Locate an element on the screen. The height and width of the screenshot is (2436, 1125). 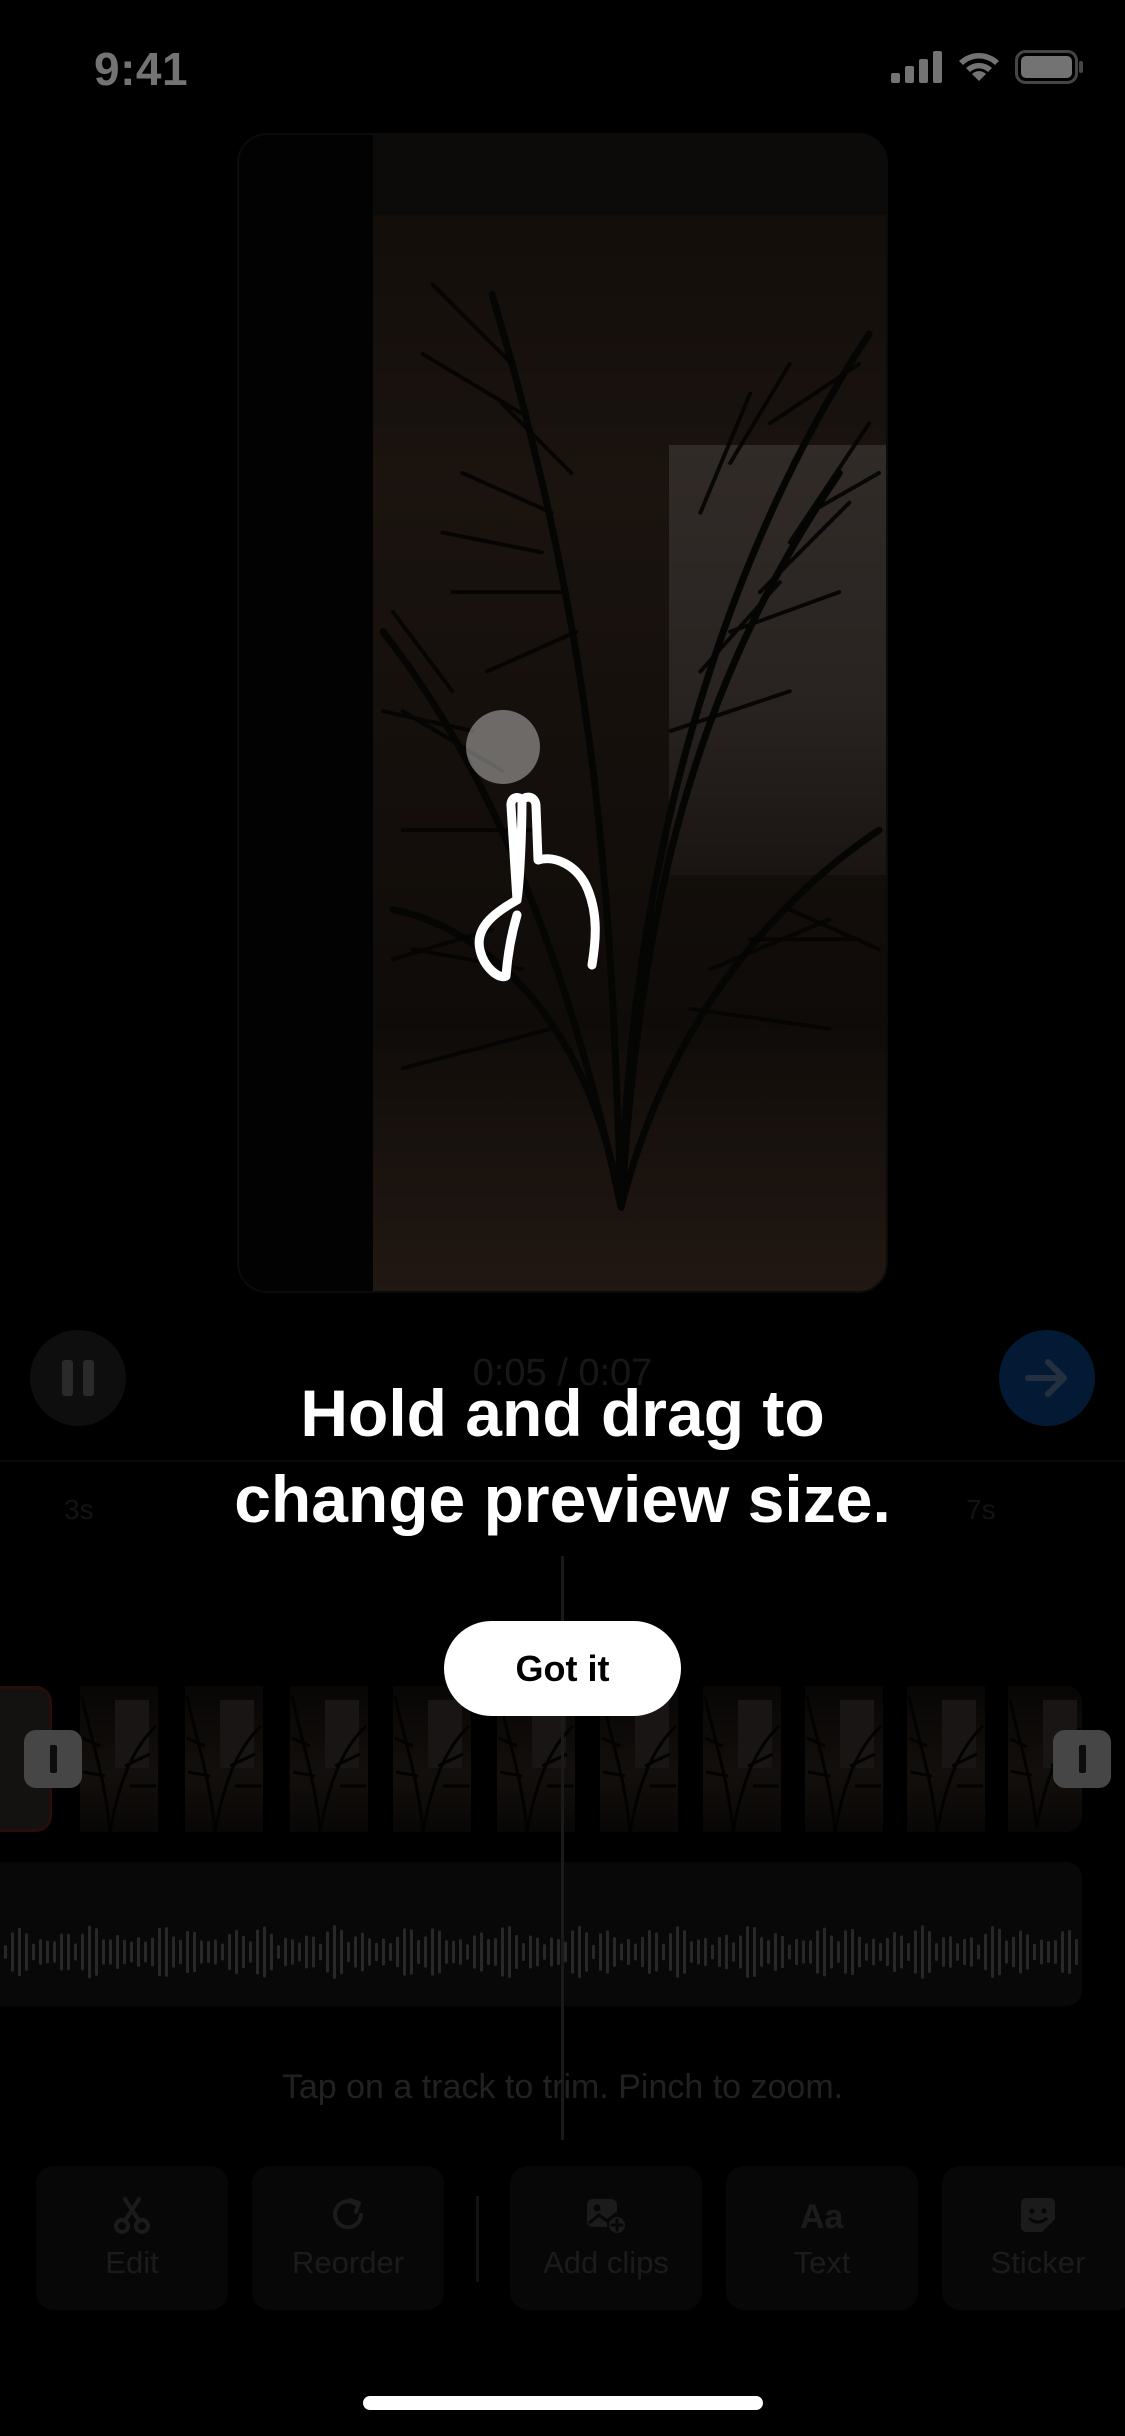
audio-waveform is located at coordinates (541, 1952).